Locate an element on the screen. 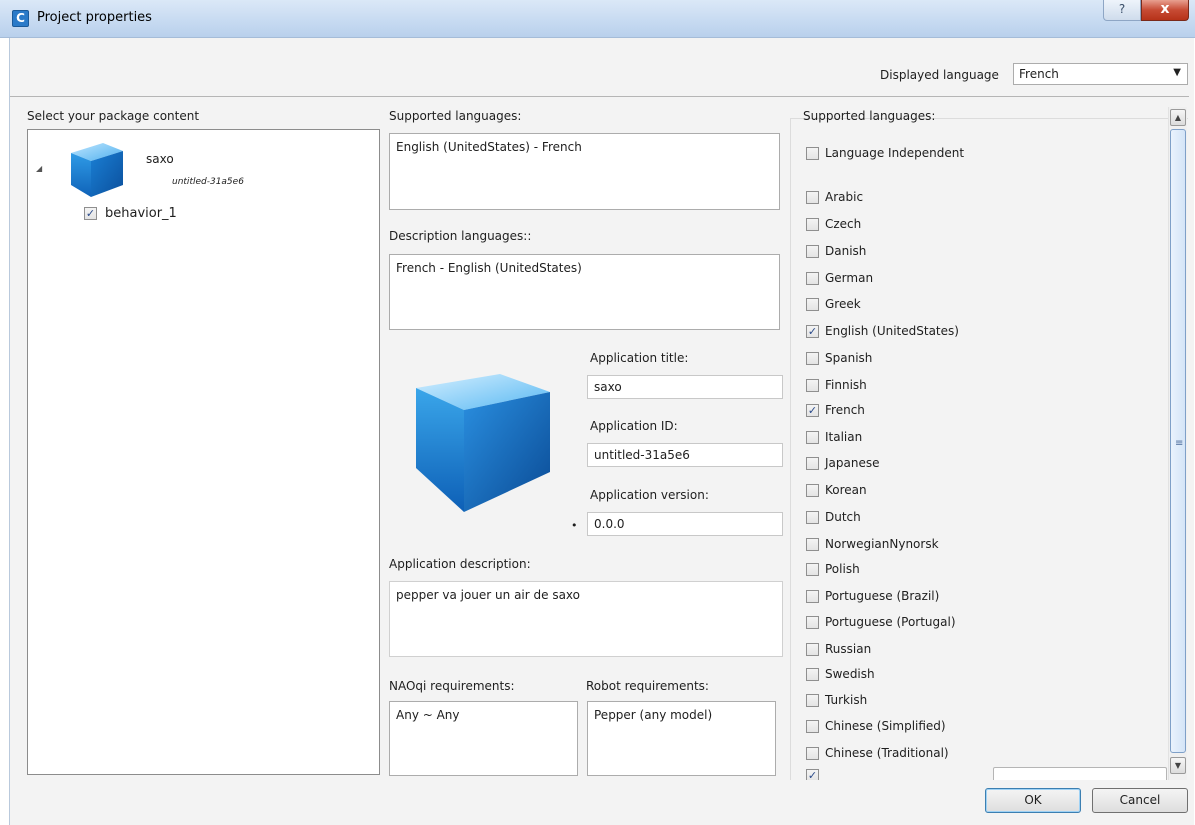 The height and width of the screenshot is (825, 1195). language-item: Spanish is located at coordinates (839, 358).